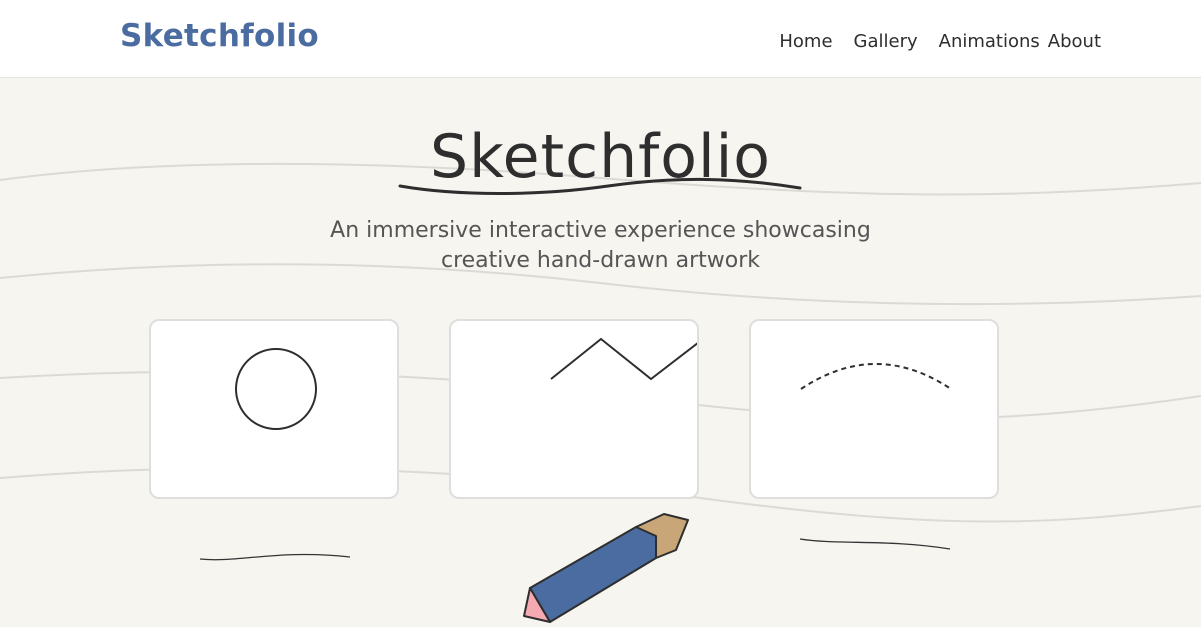 The image size is (1201, 627). I want to click on squiggle-left-icon, so click(275, 557).